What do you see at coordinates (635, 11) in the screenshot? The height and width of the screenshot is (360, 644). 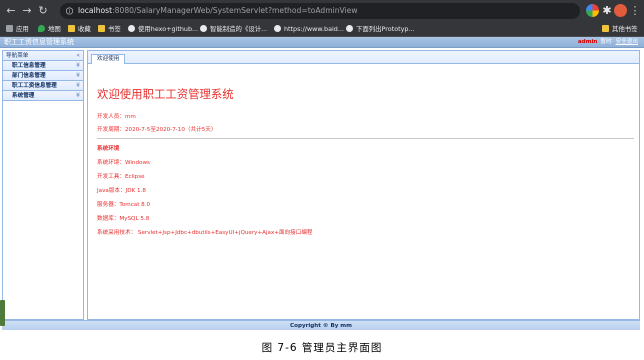 I see `menu-kebab-icon: ⋮` at bounding box center [635, 11].